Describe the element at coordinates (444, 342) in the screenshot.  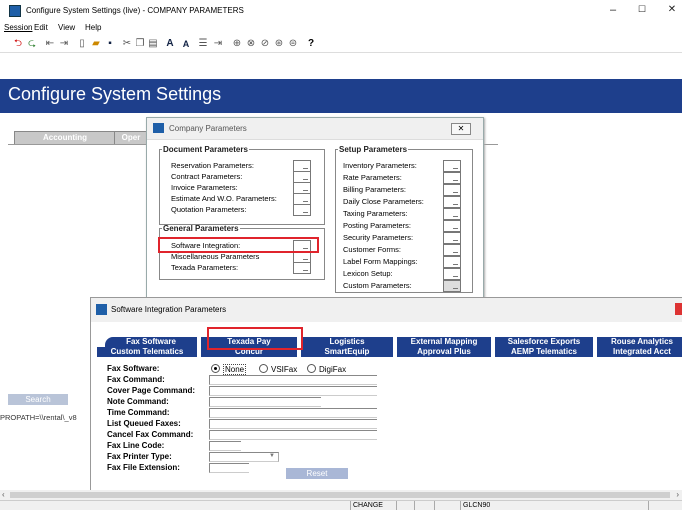
I see `tab-external-mapping: External Mapping` at that location.